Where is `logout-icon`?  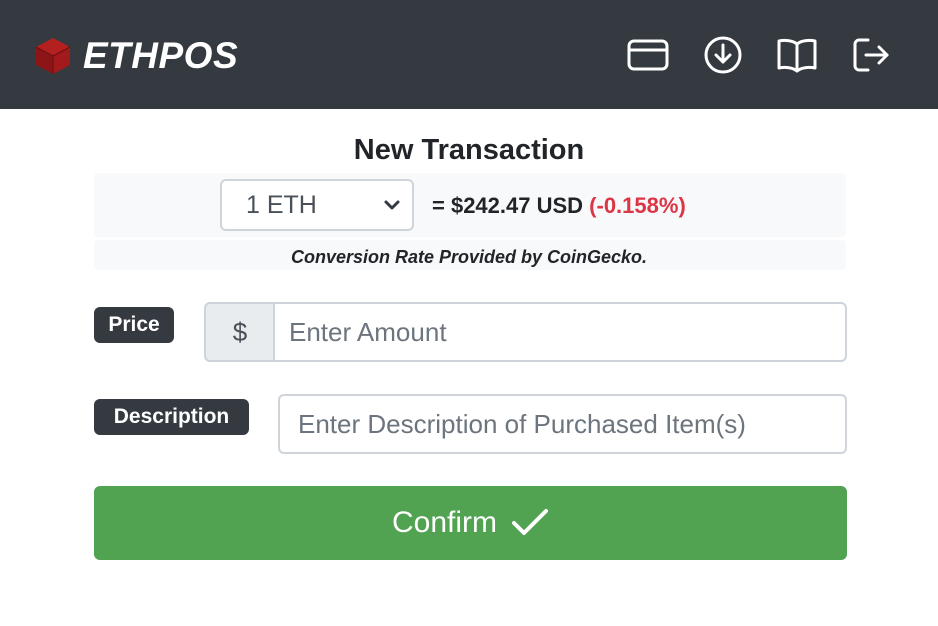
logout-icon is located at coordinates (871, 55).